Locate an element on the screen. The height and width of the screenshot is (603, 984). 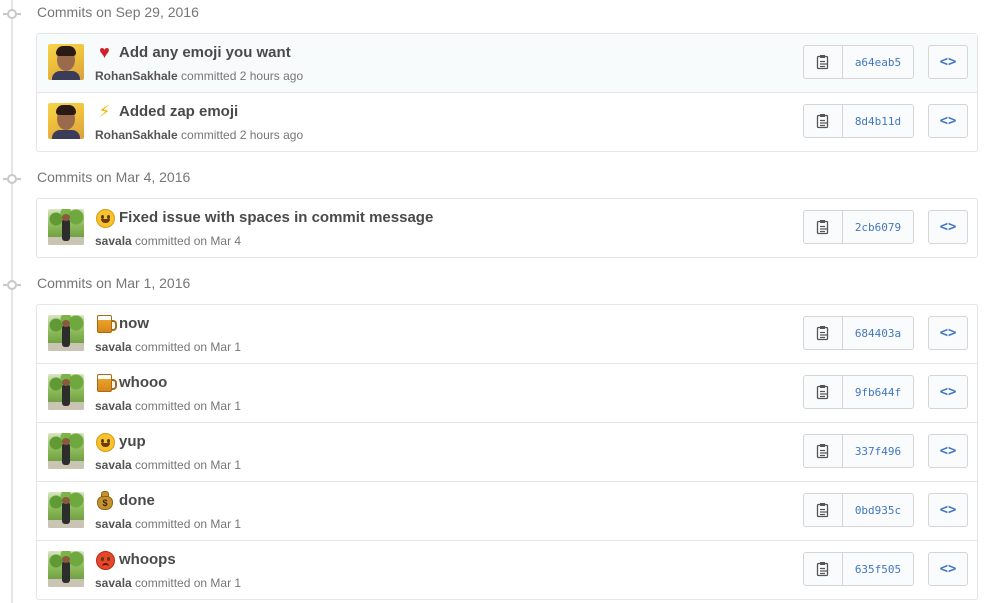
commit-time: 2 hours ago is located at coordinates (271, 135).